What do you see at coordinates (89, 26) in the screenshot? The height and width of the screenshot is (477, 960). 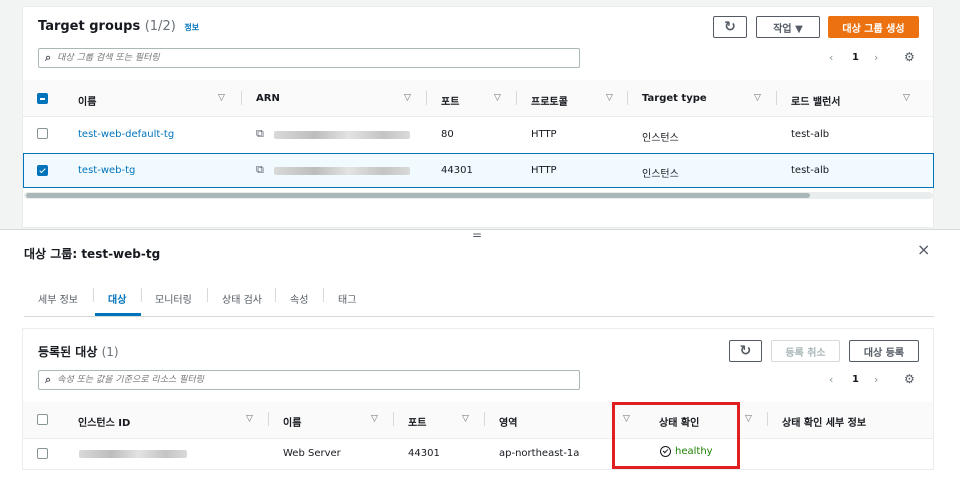 I see `target-groups-title-text: Target groups` at bounding box center [89, 26].